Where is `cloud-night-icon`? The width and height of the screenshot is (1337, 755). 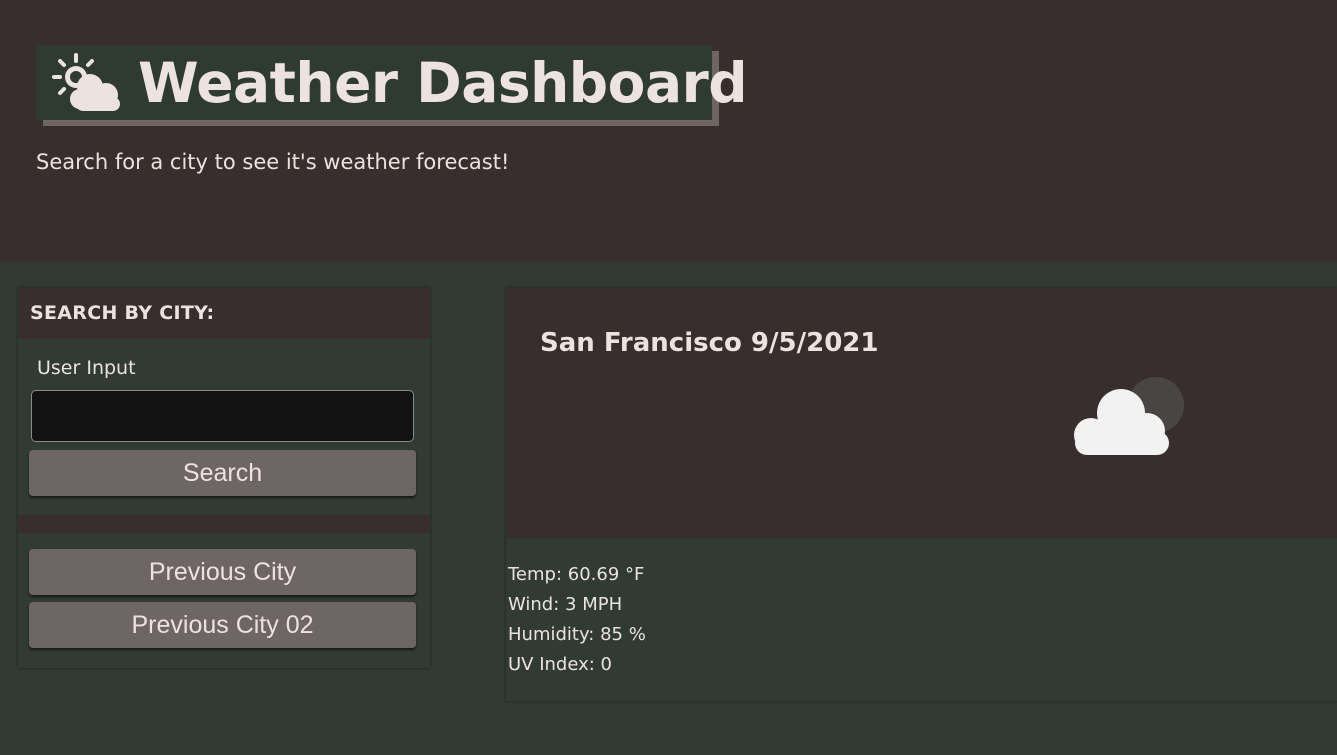
cloud-night-icon is located at coordinates (1129, 416).